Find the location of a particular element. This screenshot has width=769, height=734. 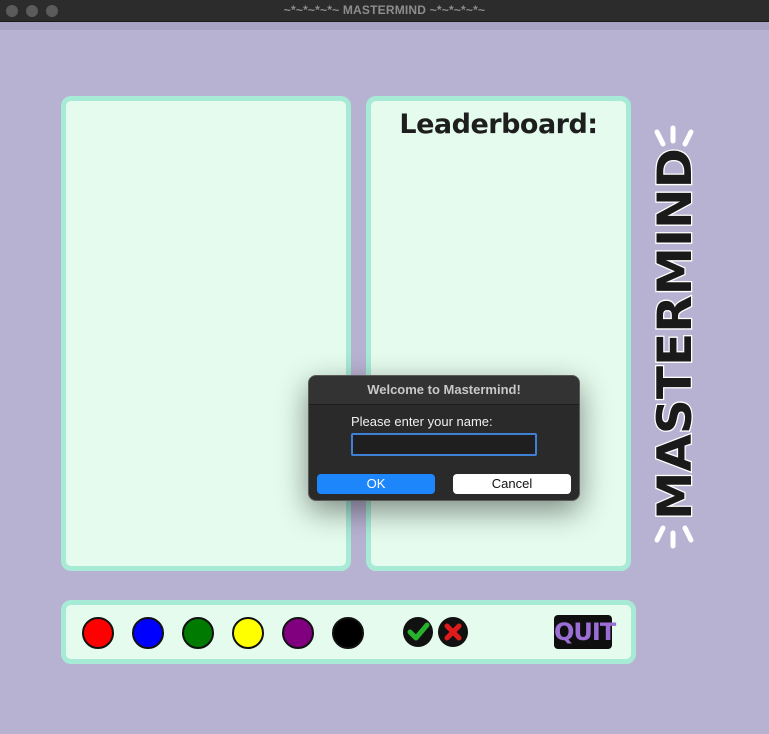

x-icon is located at coordinates (453, 632).